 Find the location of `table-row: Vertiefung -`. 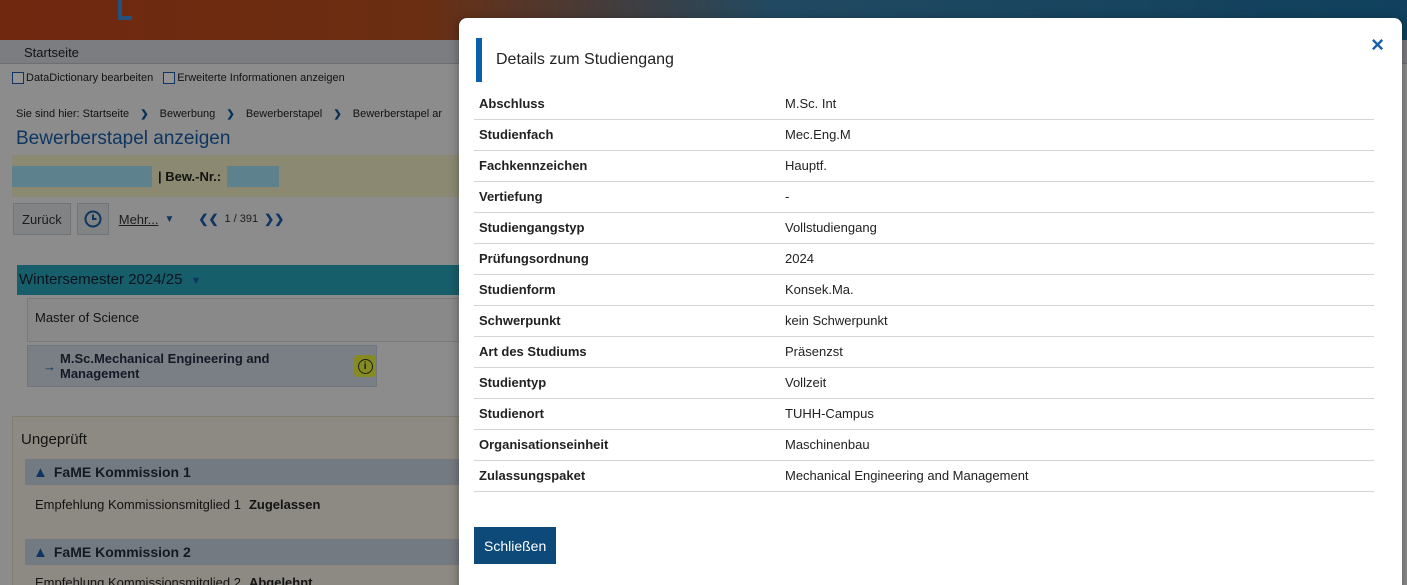

table-row: Vertiefung - is located at coordinates (924, 197).